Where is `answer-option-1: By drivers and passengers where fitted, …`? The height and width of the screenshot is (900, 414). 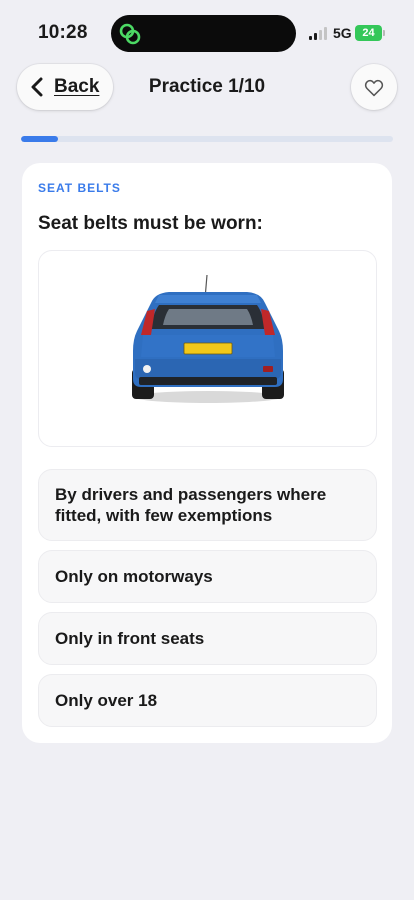
answer-option-1: By drivers and passengers where fitted, … is located at coordinates (207, 505).